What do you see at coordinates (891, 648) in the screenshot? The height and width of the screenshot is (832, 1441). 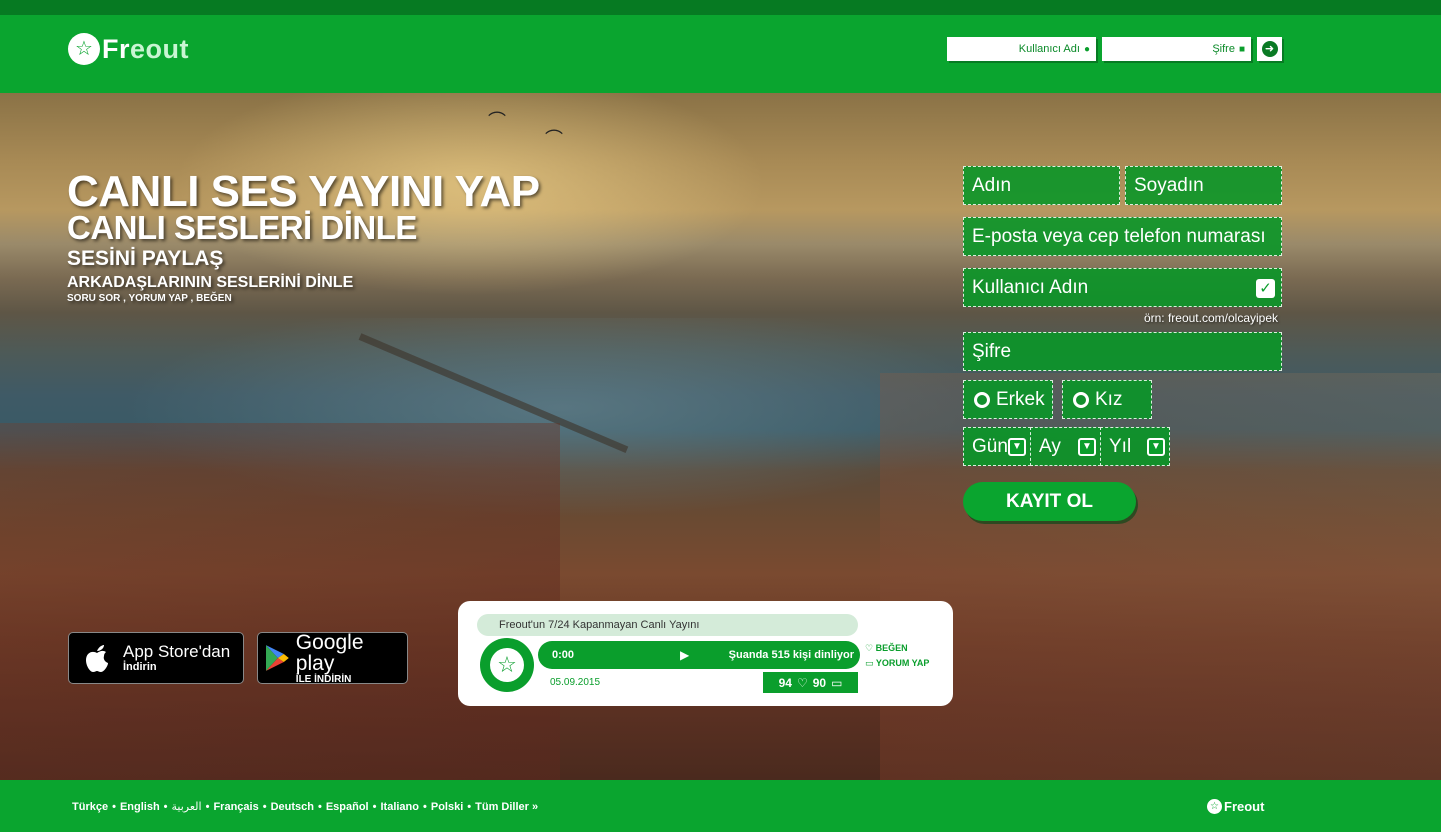 I see `like-label: BEĞEN` at bounding box center [891, 648].